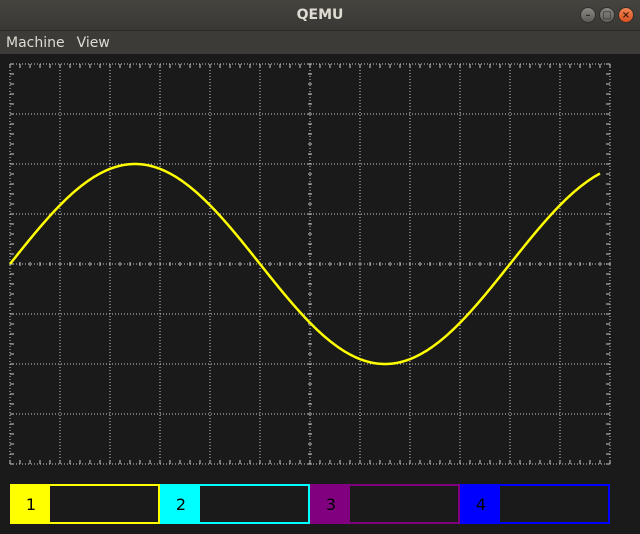  I want to click on channel-2-label: 2, so click(181, 504).